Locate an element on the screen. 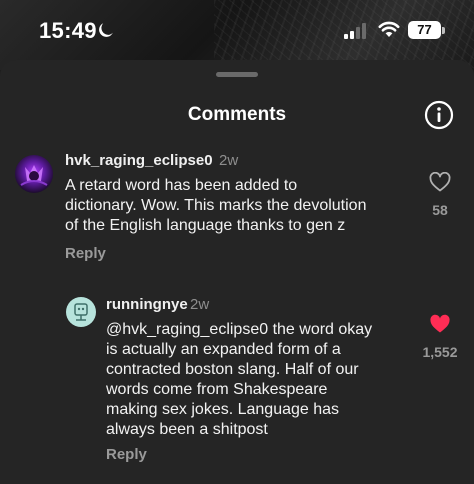  comment-text-line: A retard word has been added to is located at coordinates (181, 185).